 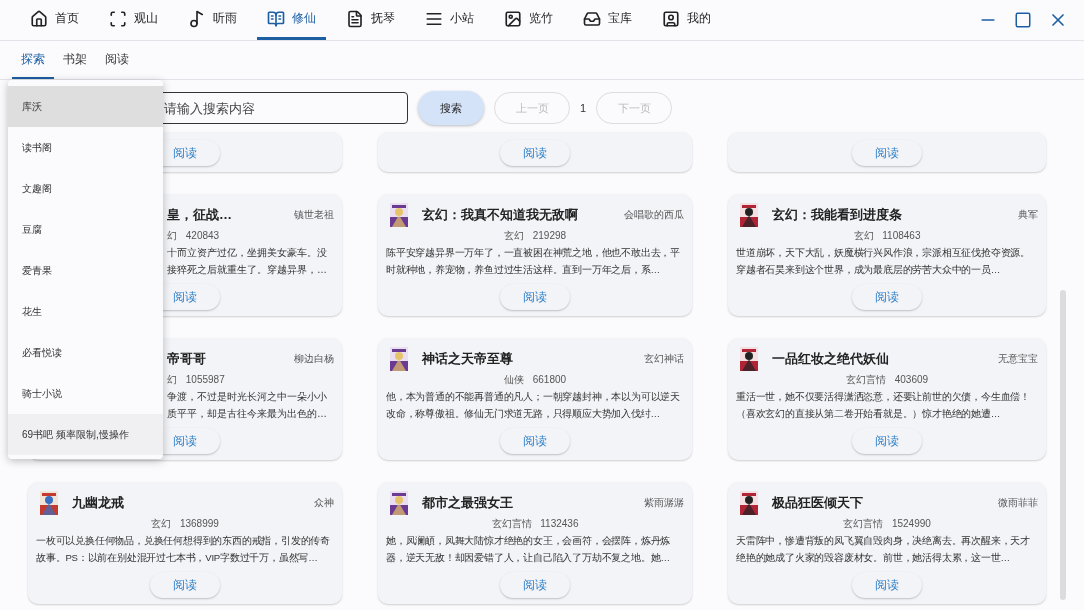 I want to click on book-meta: 幻 1055987, so click(x=196, y=380).